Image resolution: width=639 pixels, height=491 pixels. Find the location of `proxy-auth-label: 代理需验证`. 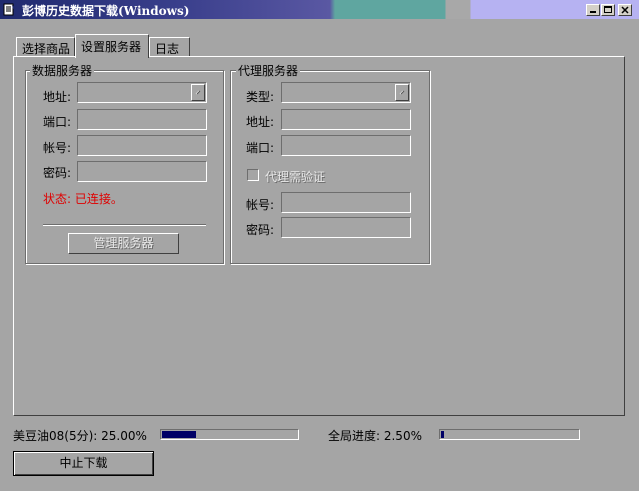

proxy-auth-label: 代理需验证 is located at coordinates (295, 177).